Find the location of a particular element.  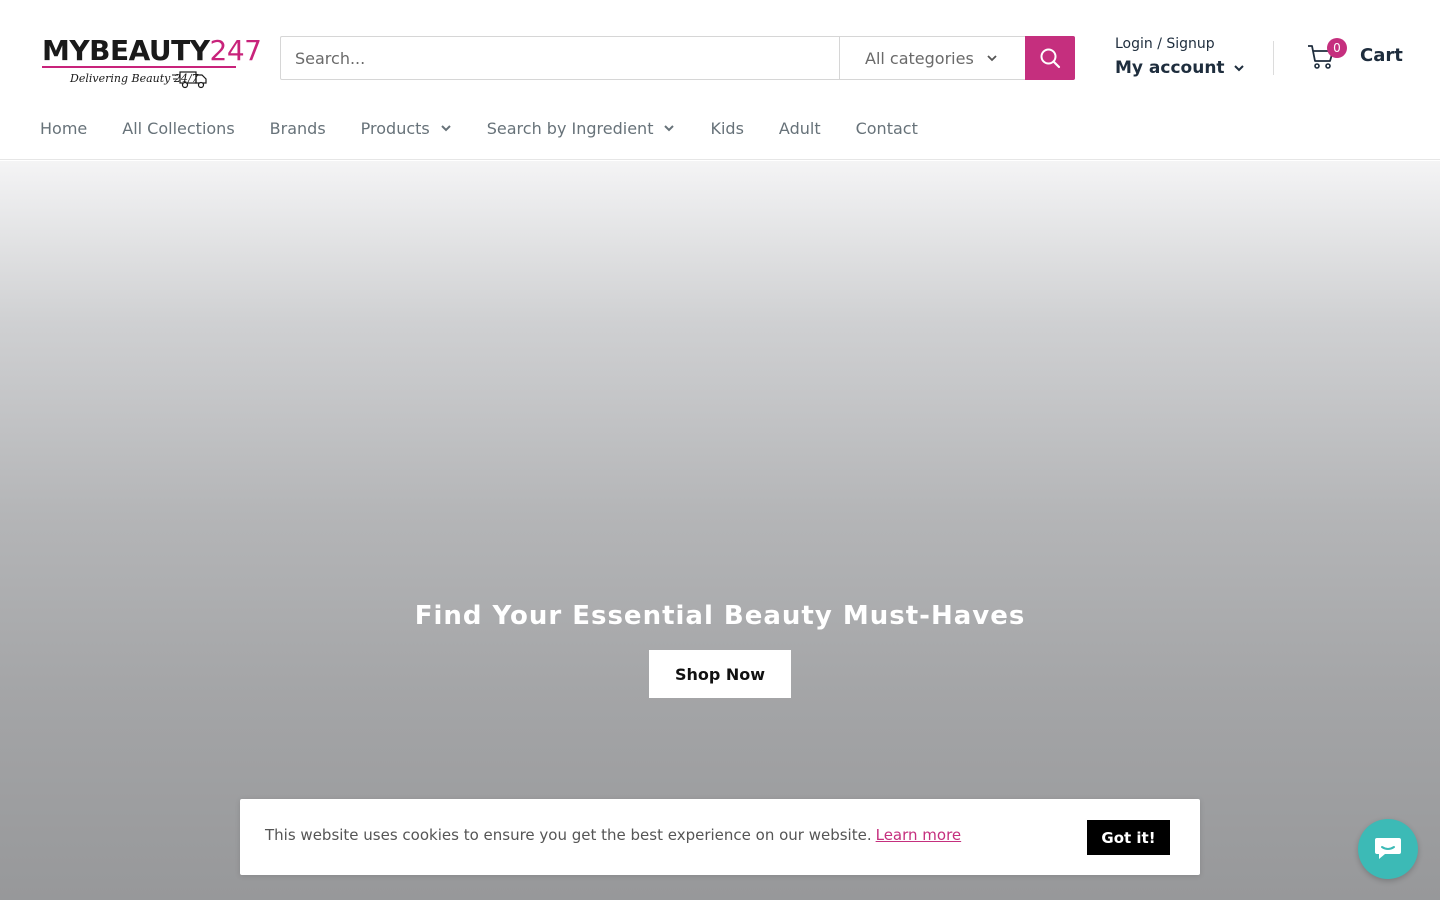

site-logo: MYBEAUTY247 Delivering Beauty 24/7 is located at coordinates (151, 61).